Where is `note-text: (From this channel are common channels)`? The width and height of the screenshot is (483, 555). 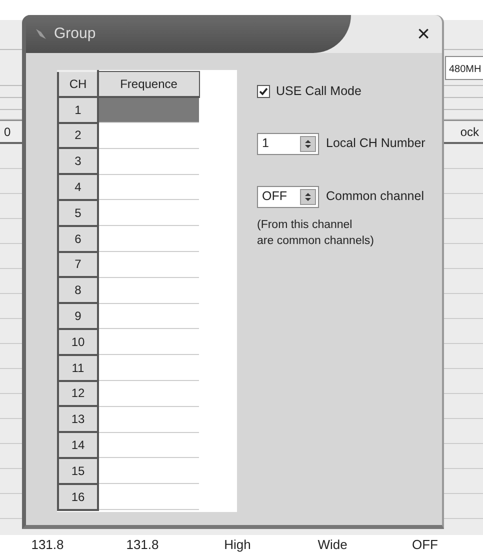
note-text: (From this channel are common channels) is located at coordinates (316, 233).